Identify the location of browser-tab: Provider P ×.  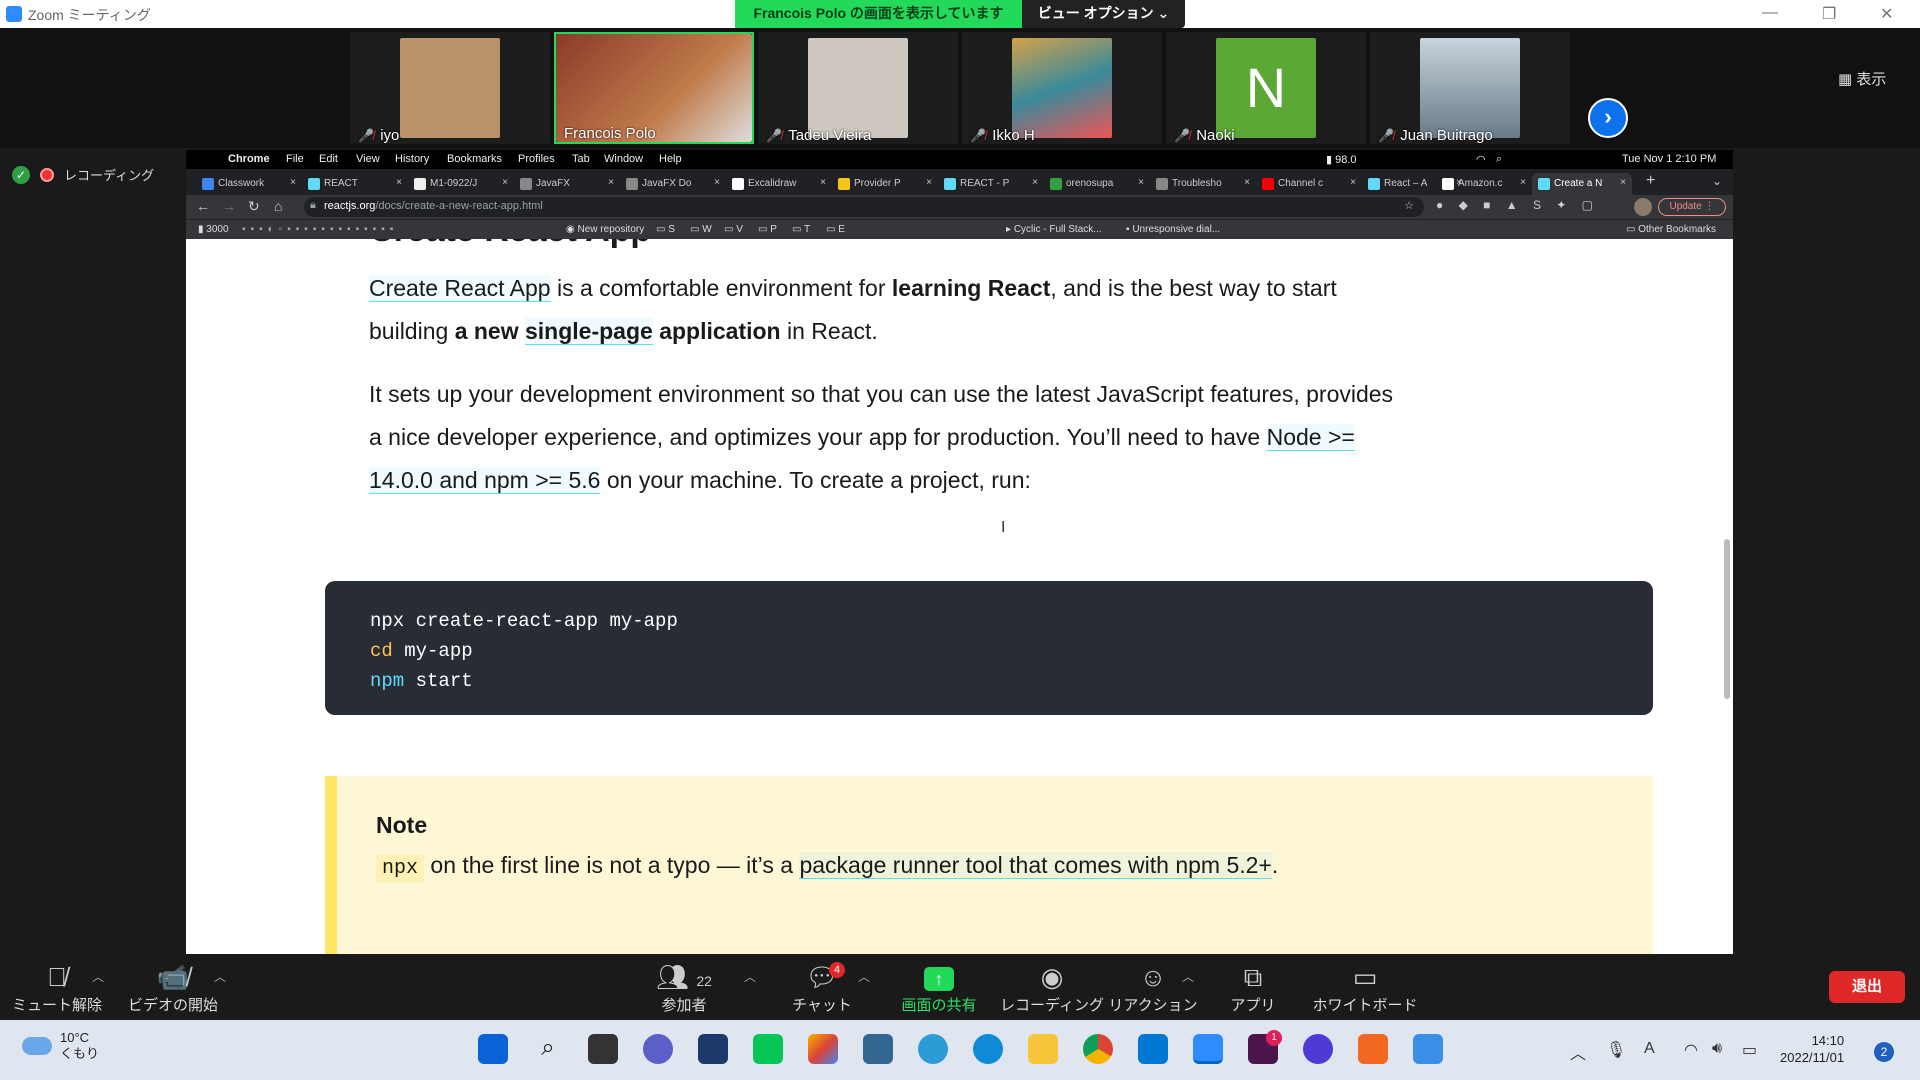
(885, 184).